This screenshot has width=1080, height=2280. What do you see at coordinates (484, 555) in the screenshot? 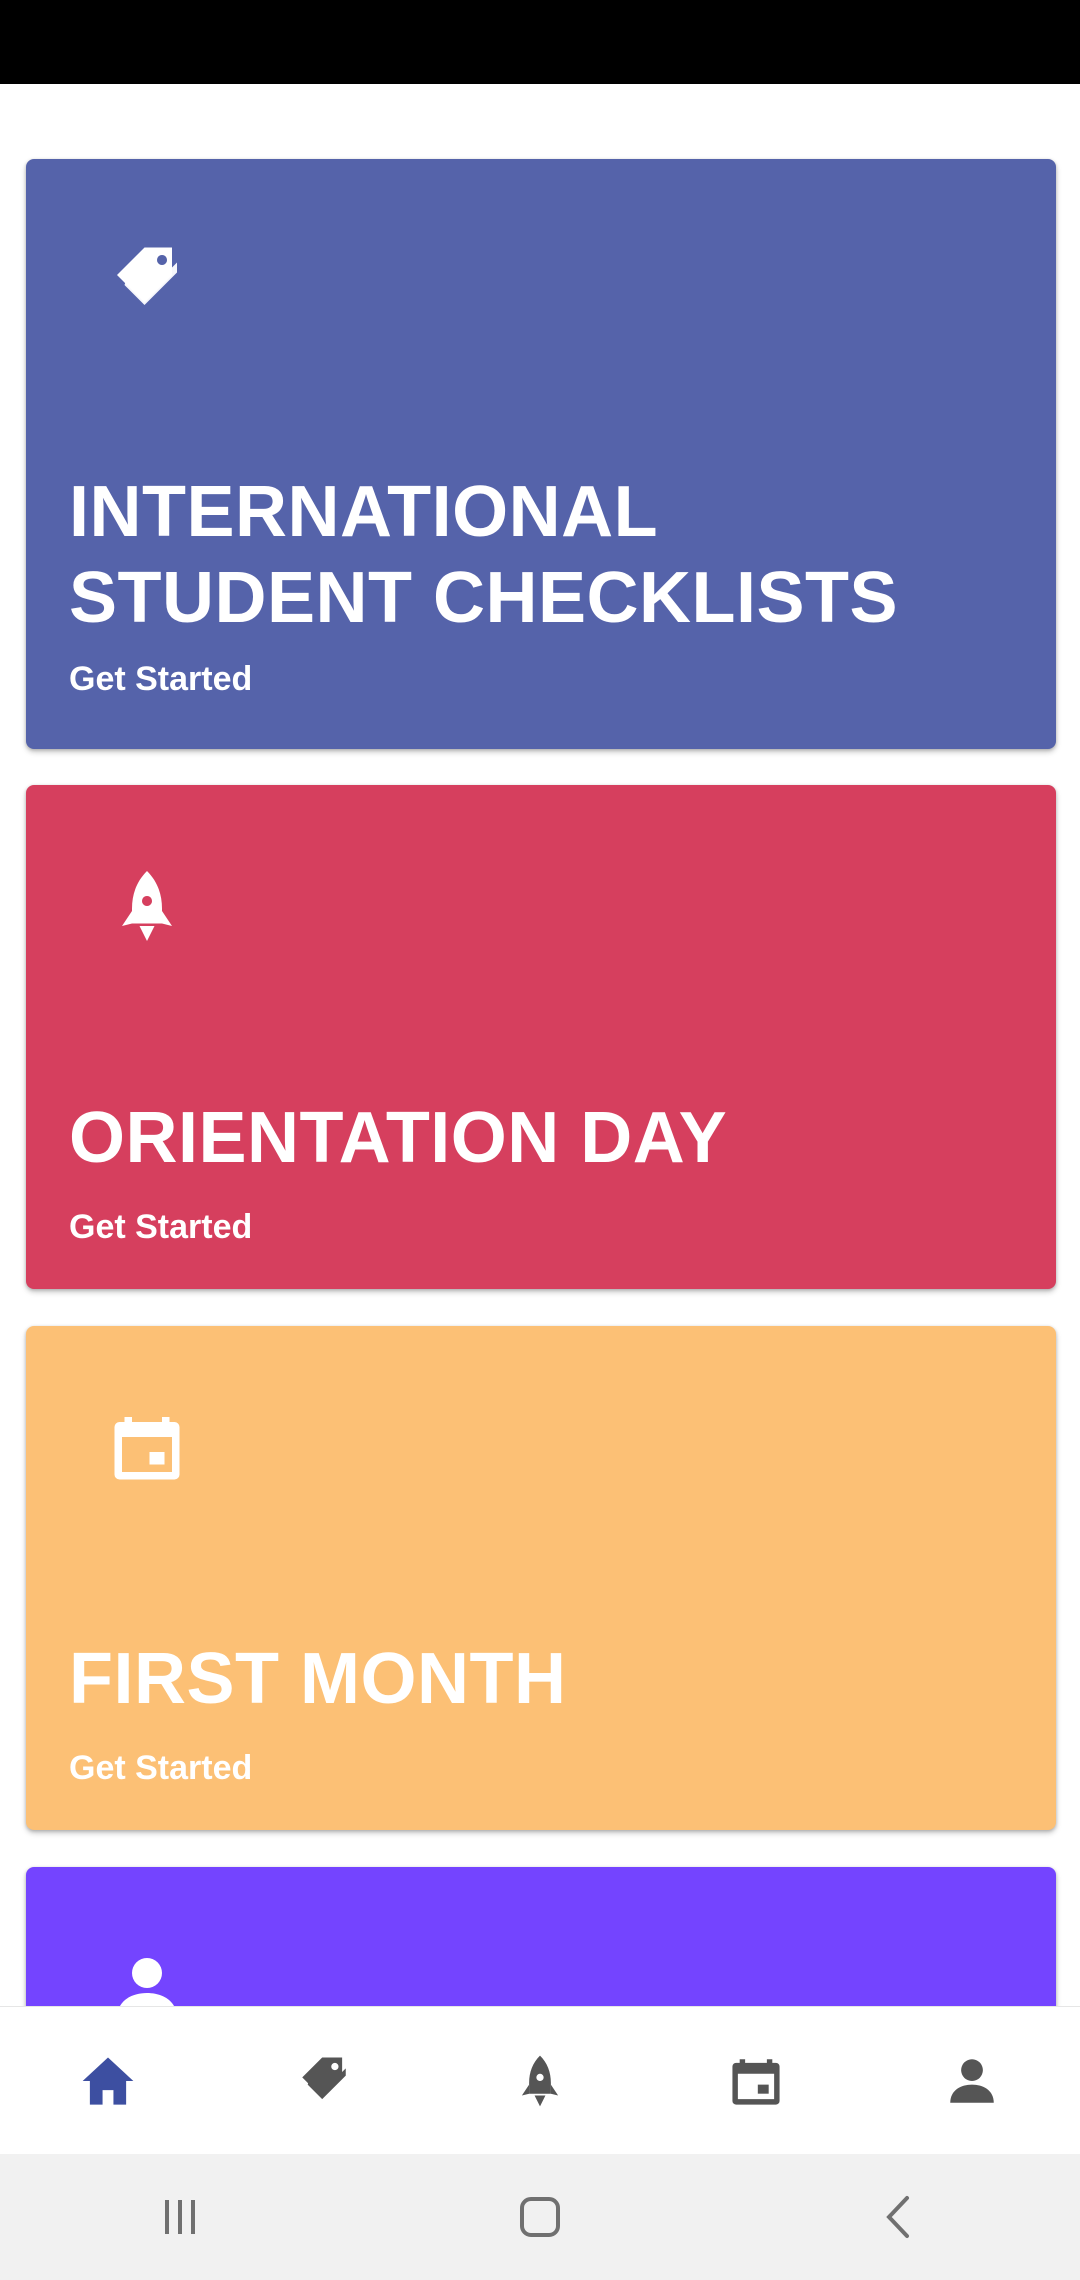
I see `card-title: INTERNATIONAL STUDENT CHECKLISTS` at bounding box center [484, 555].